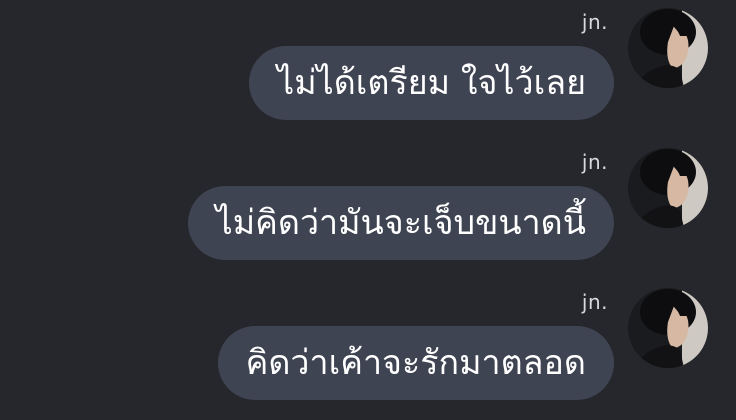 This screenshot has width=736, height=420. Describe the element at coordinates (400, 223) in the screenshot. I see `message-bubble: ไม่คิดว่ามันจะเจ็บขนาดนี้` at that location.